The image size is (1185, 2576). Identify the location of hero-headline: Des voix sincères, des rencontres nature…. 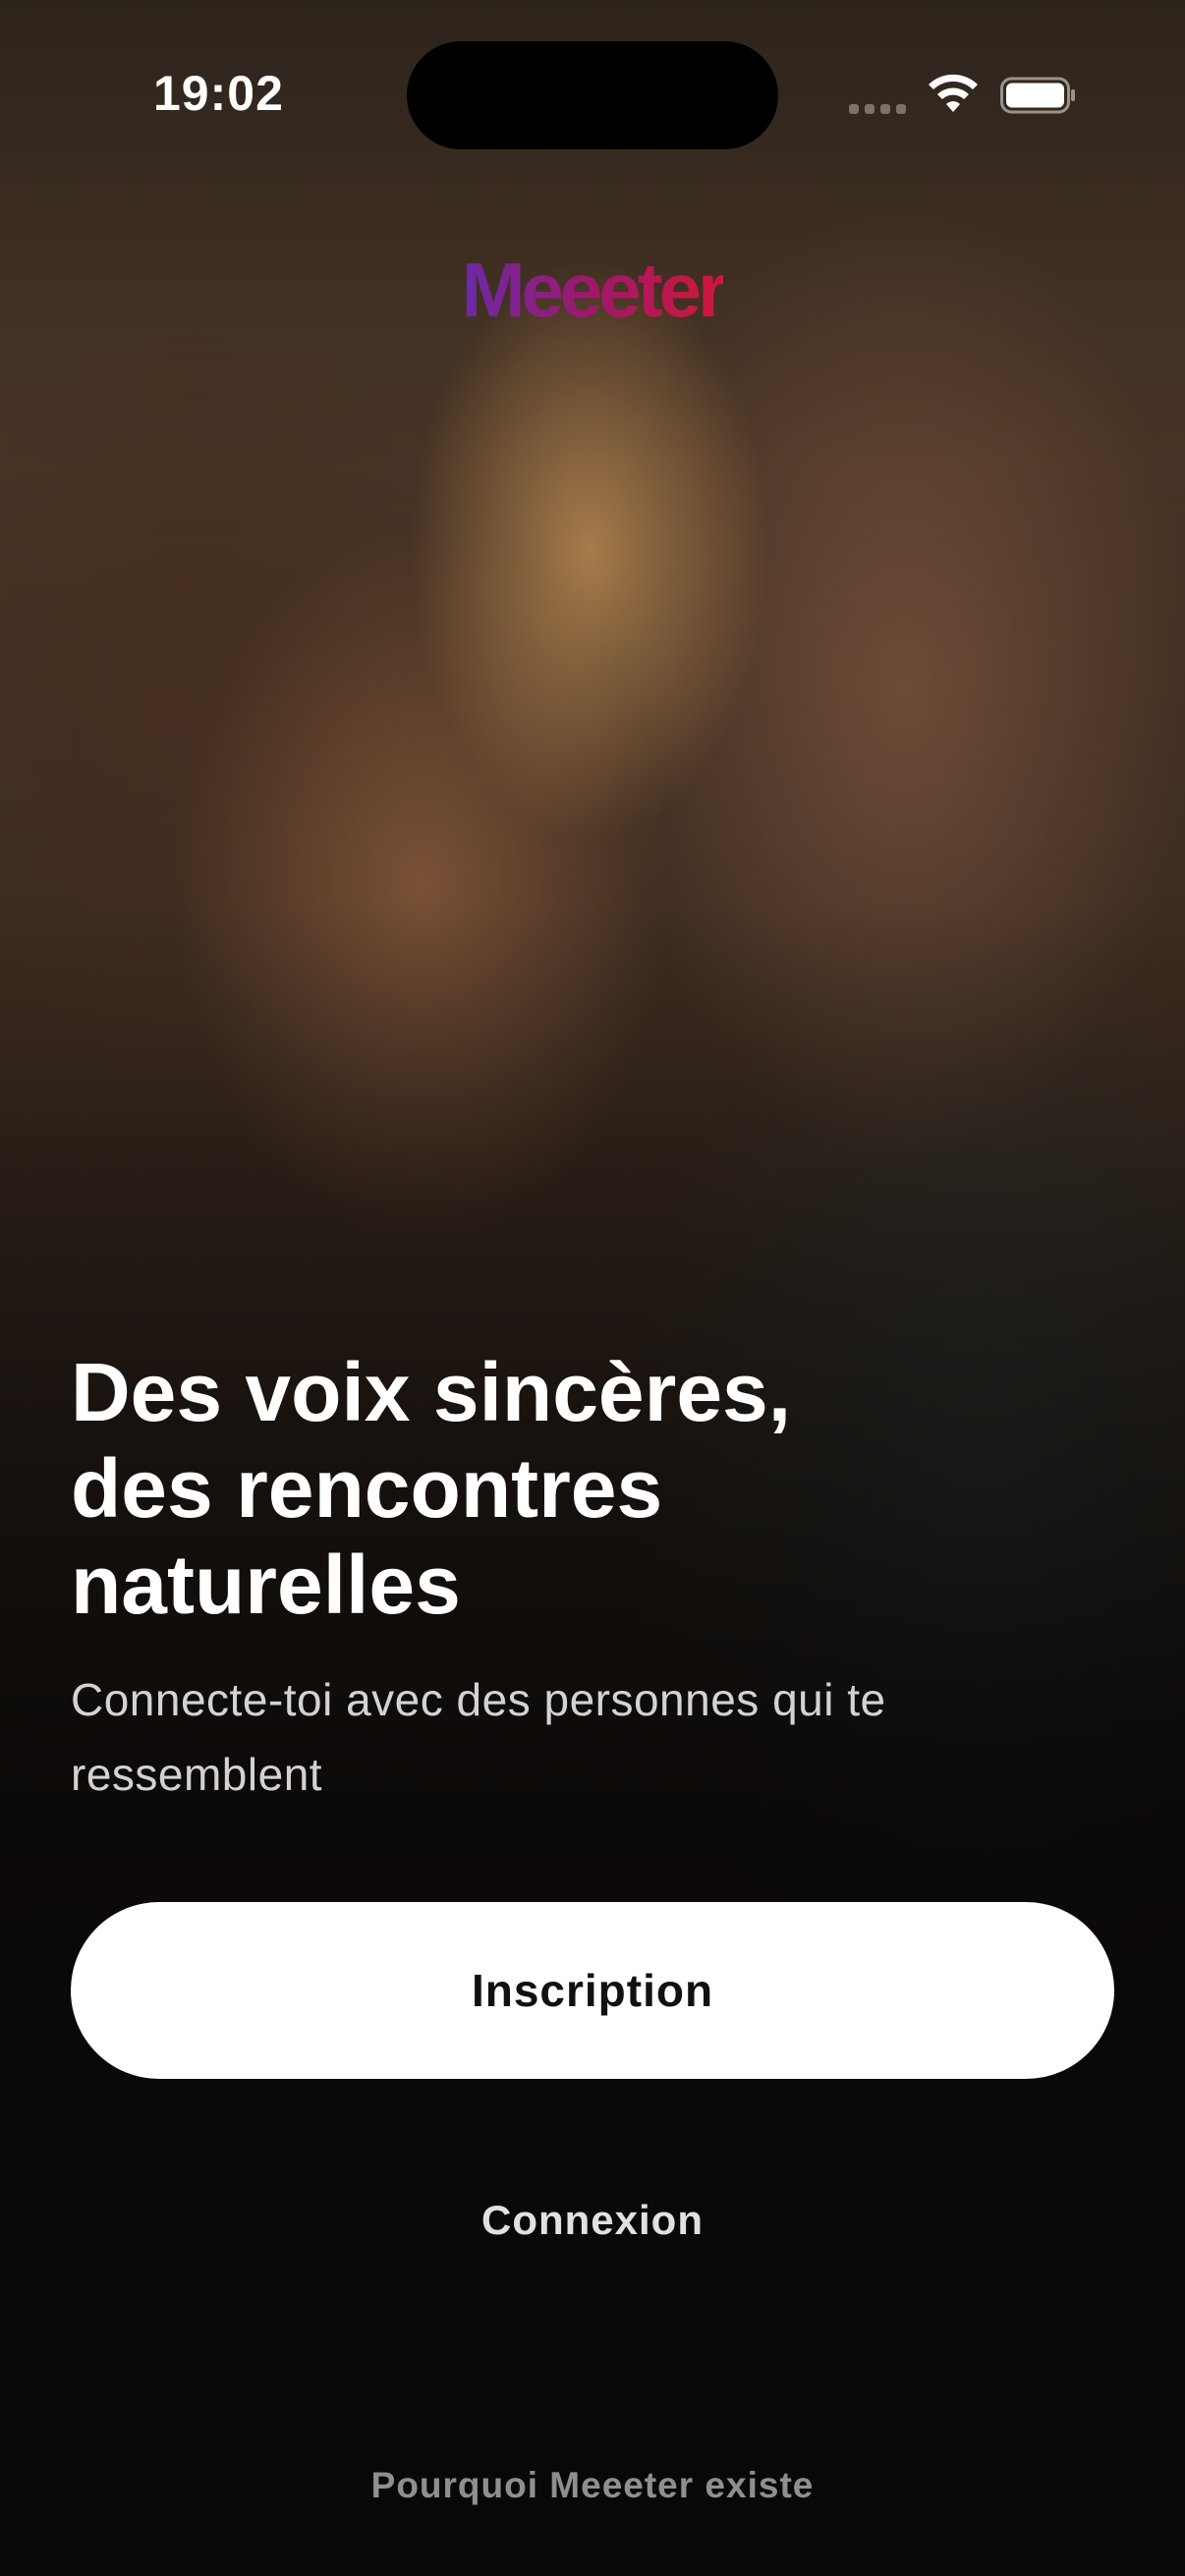
(432, 1488).